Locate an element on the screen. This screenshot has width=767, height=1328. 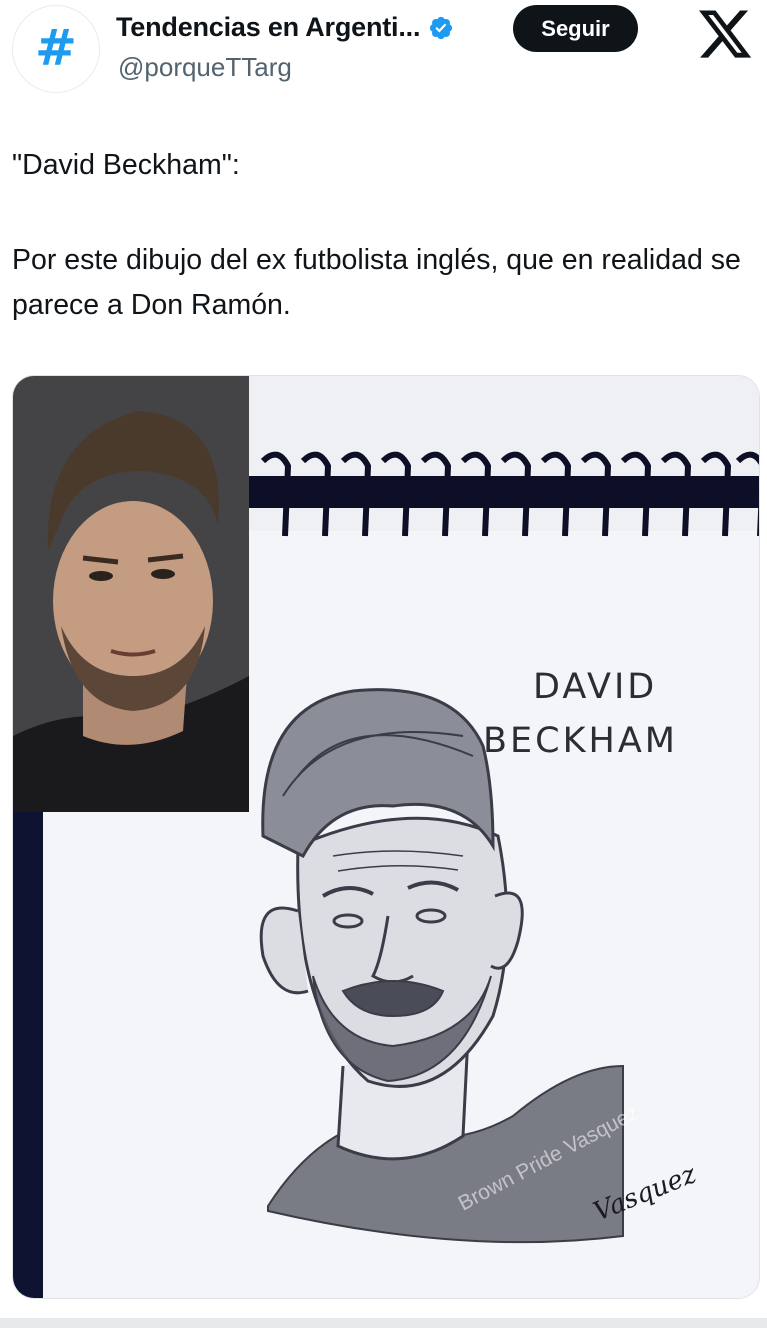
x-logo-icon is located at coordinates (725, 34).